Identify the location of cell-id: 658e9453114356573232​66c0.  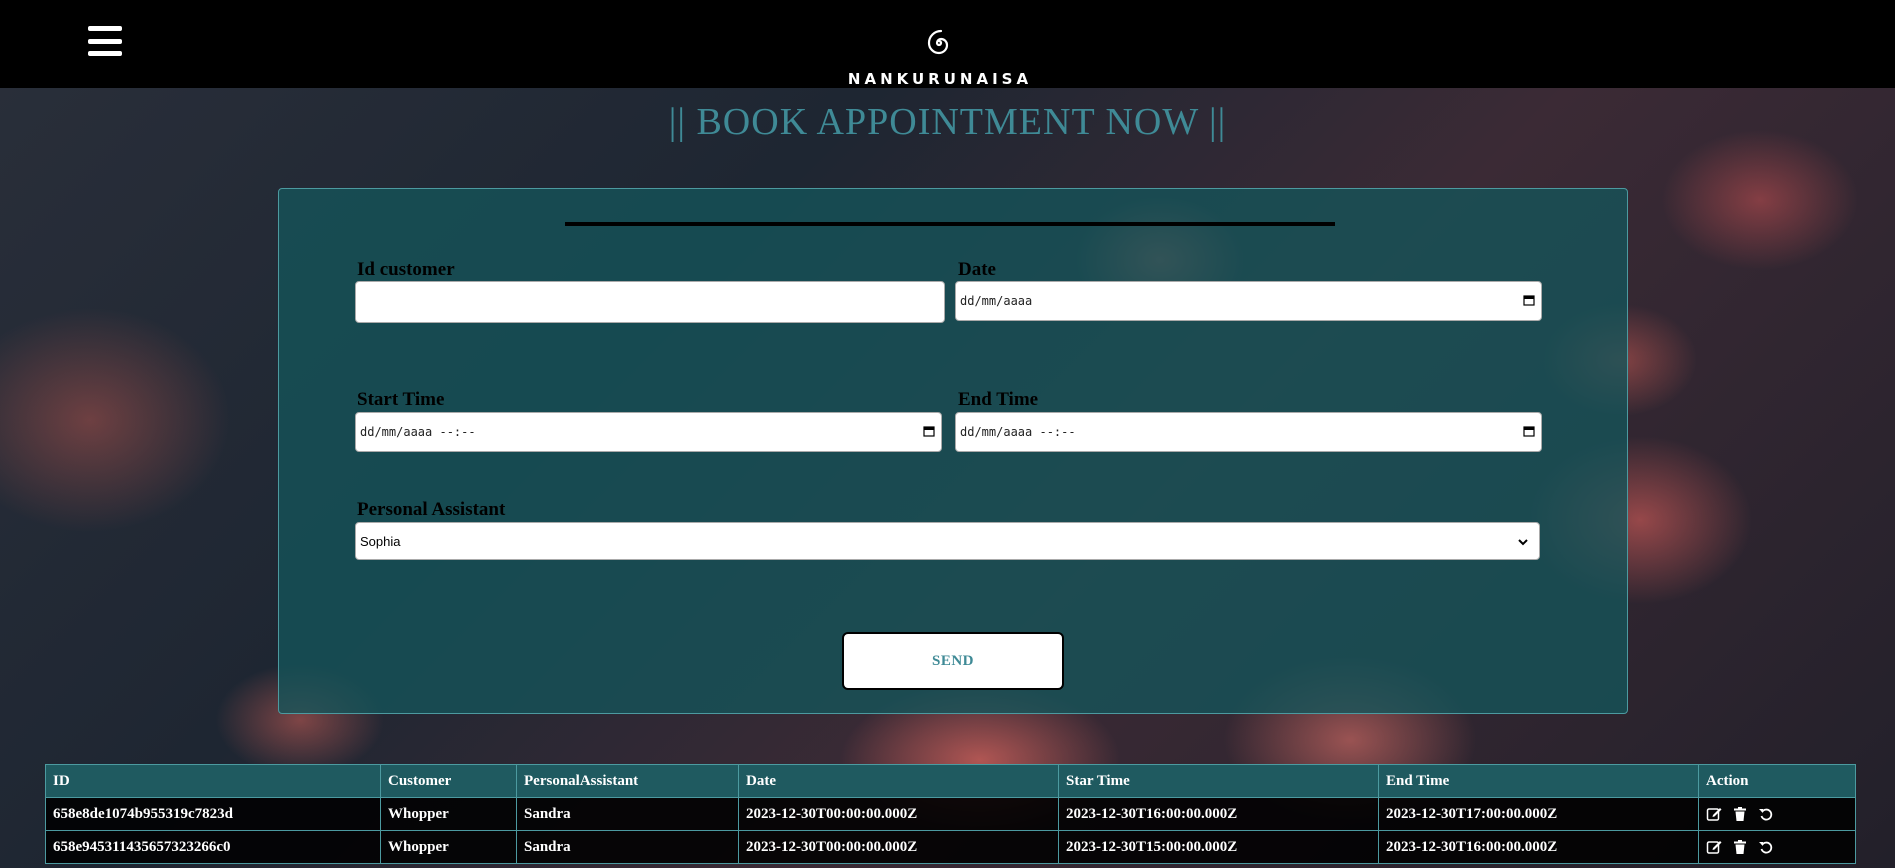
(213, 847).